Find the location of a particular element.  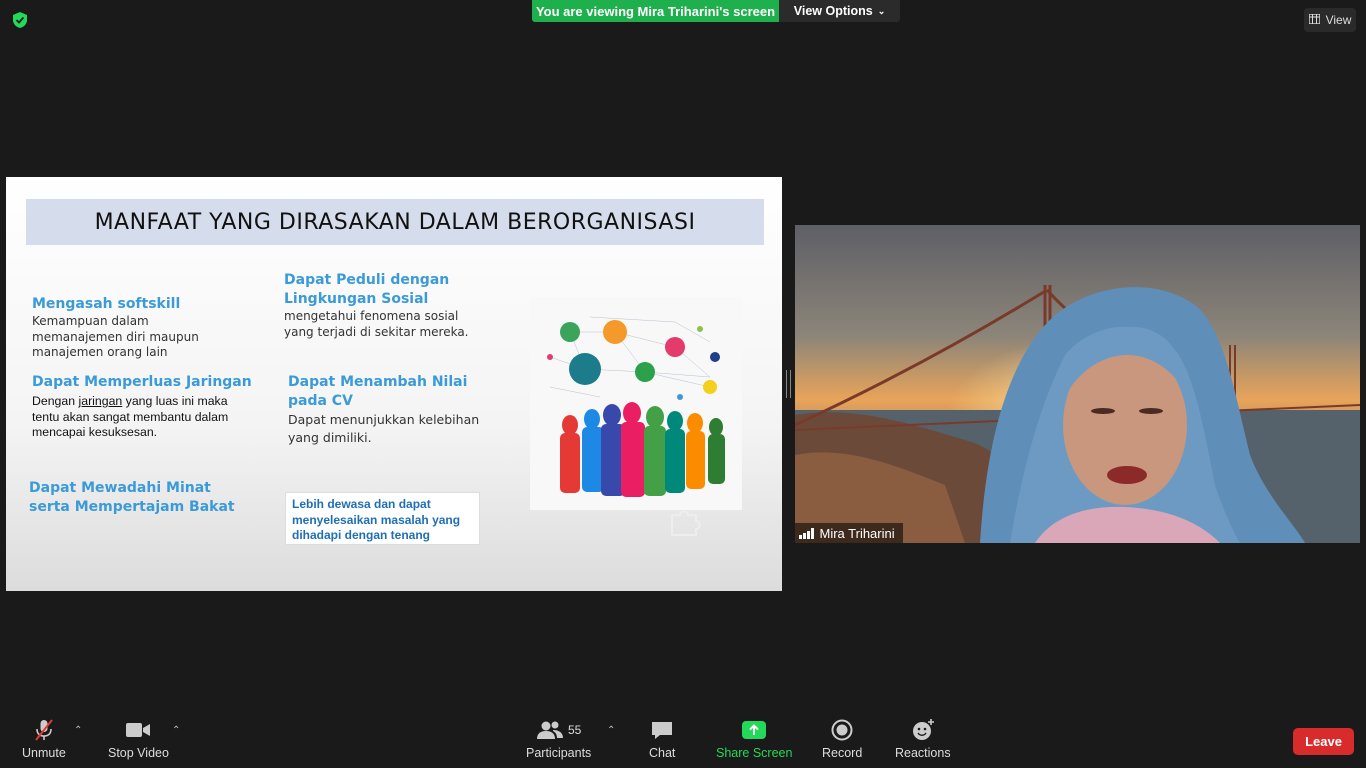

share-screen-icon is located at coordinates (754, 730).